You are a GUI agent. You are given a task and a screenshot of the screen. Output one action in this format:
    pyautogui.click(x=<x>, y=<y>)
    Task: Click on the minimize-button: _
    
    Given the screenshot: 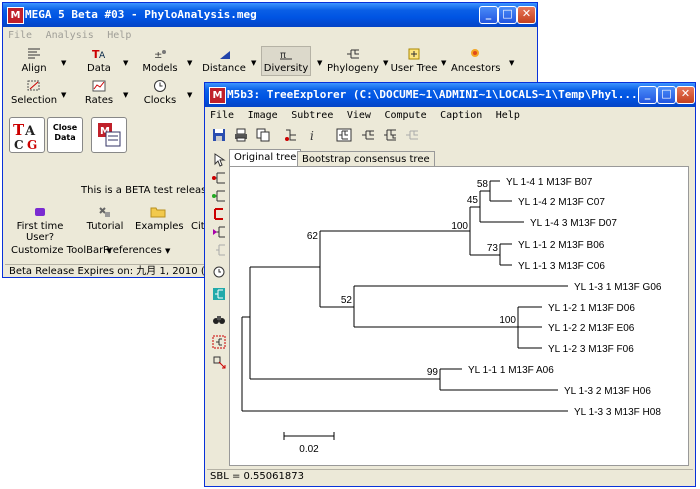 What is the action you would take?
    pyautogui.click(x=488, y=15)
    